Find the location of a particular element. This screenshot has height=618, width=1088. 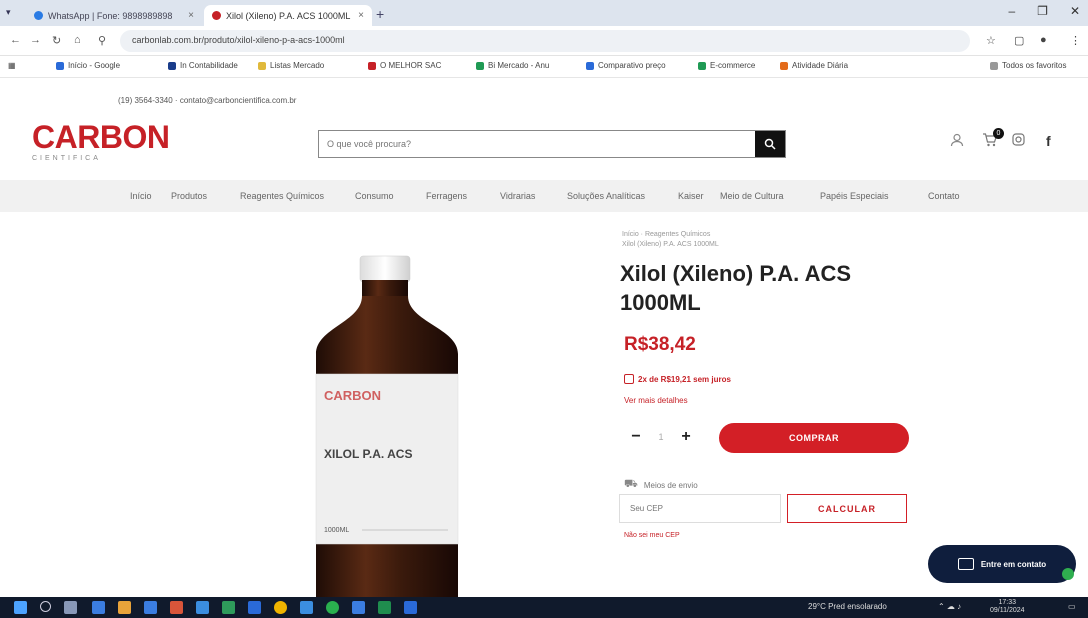

weather-widget: 29°C Pred ensolarado is located at coordinates (847, 606).